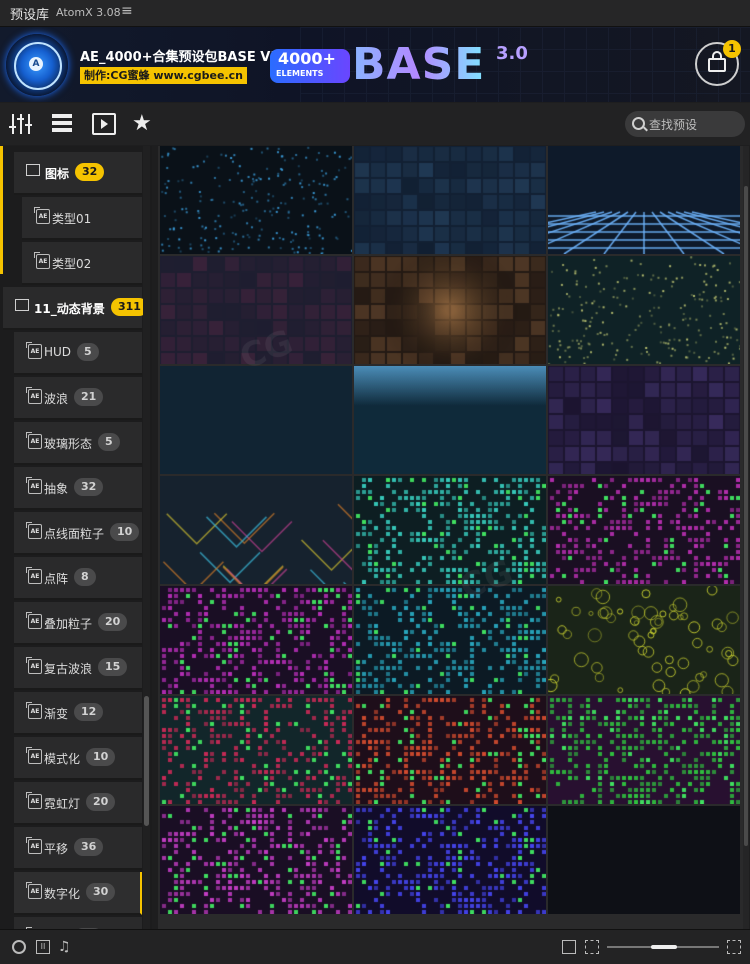 This screenshot has height=964, width=750. I want to click on sidebar-item-label: 数字化, so click(62, 894).